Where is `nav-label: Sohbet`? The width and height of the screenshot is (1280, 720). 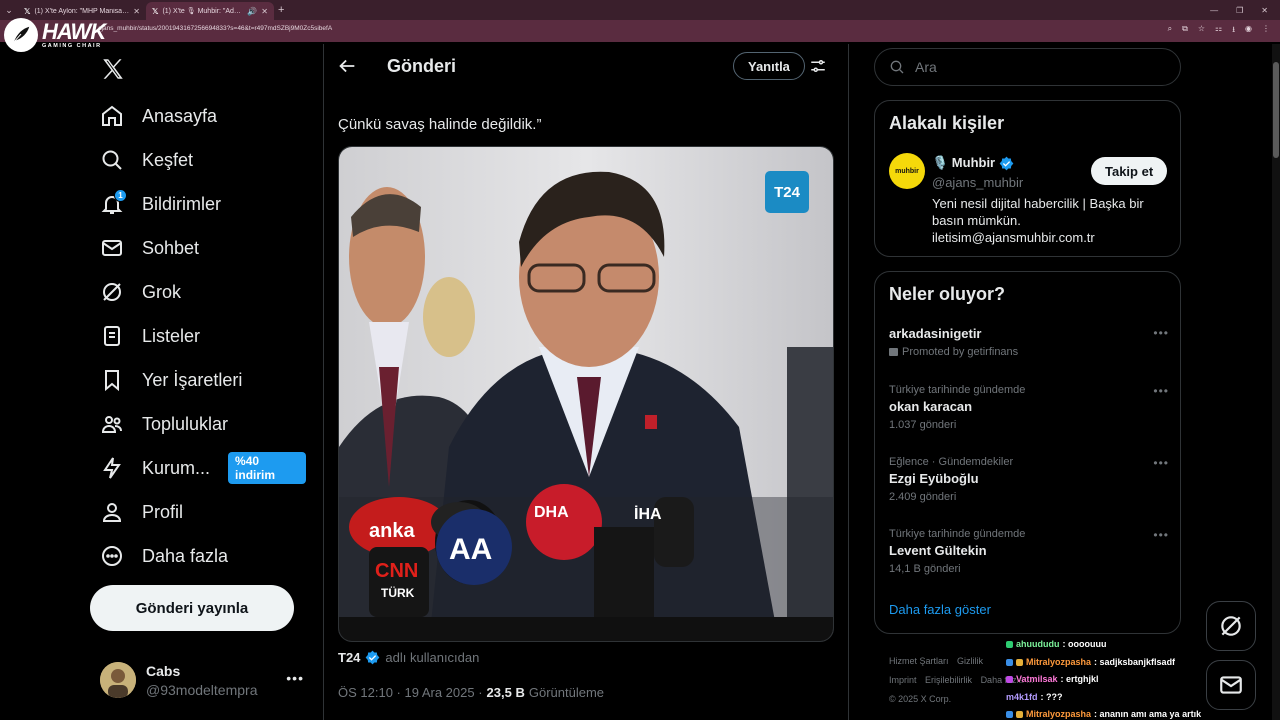 nav-label: Sohbet is located at coordinates (171, 247).